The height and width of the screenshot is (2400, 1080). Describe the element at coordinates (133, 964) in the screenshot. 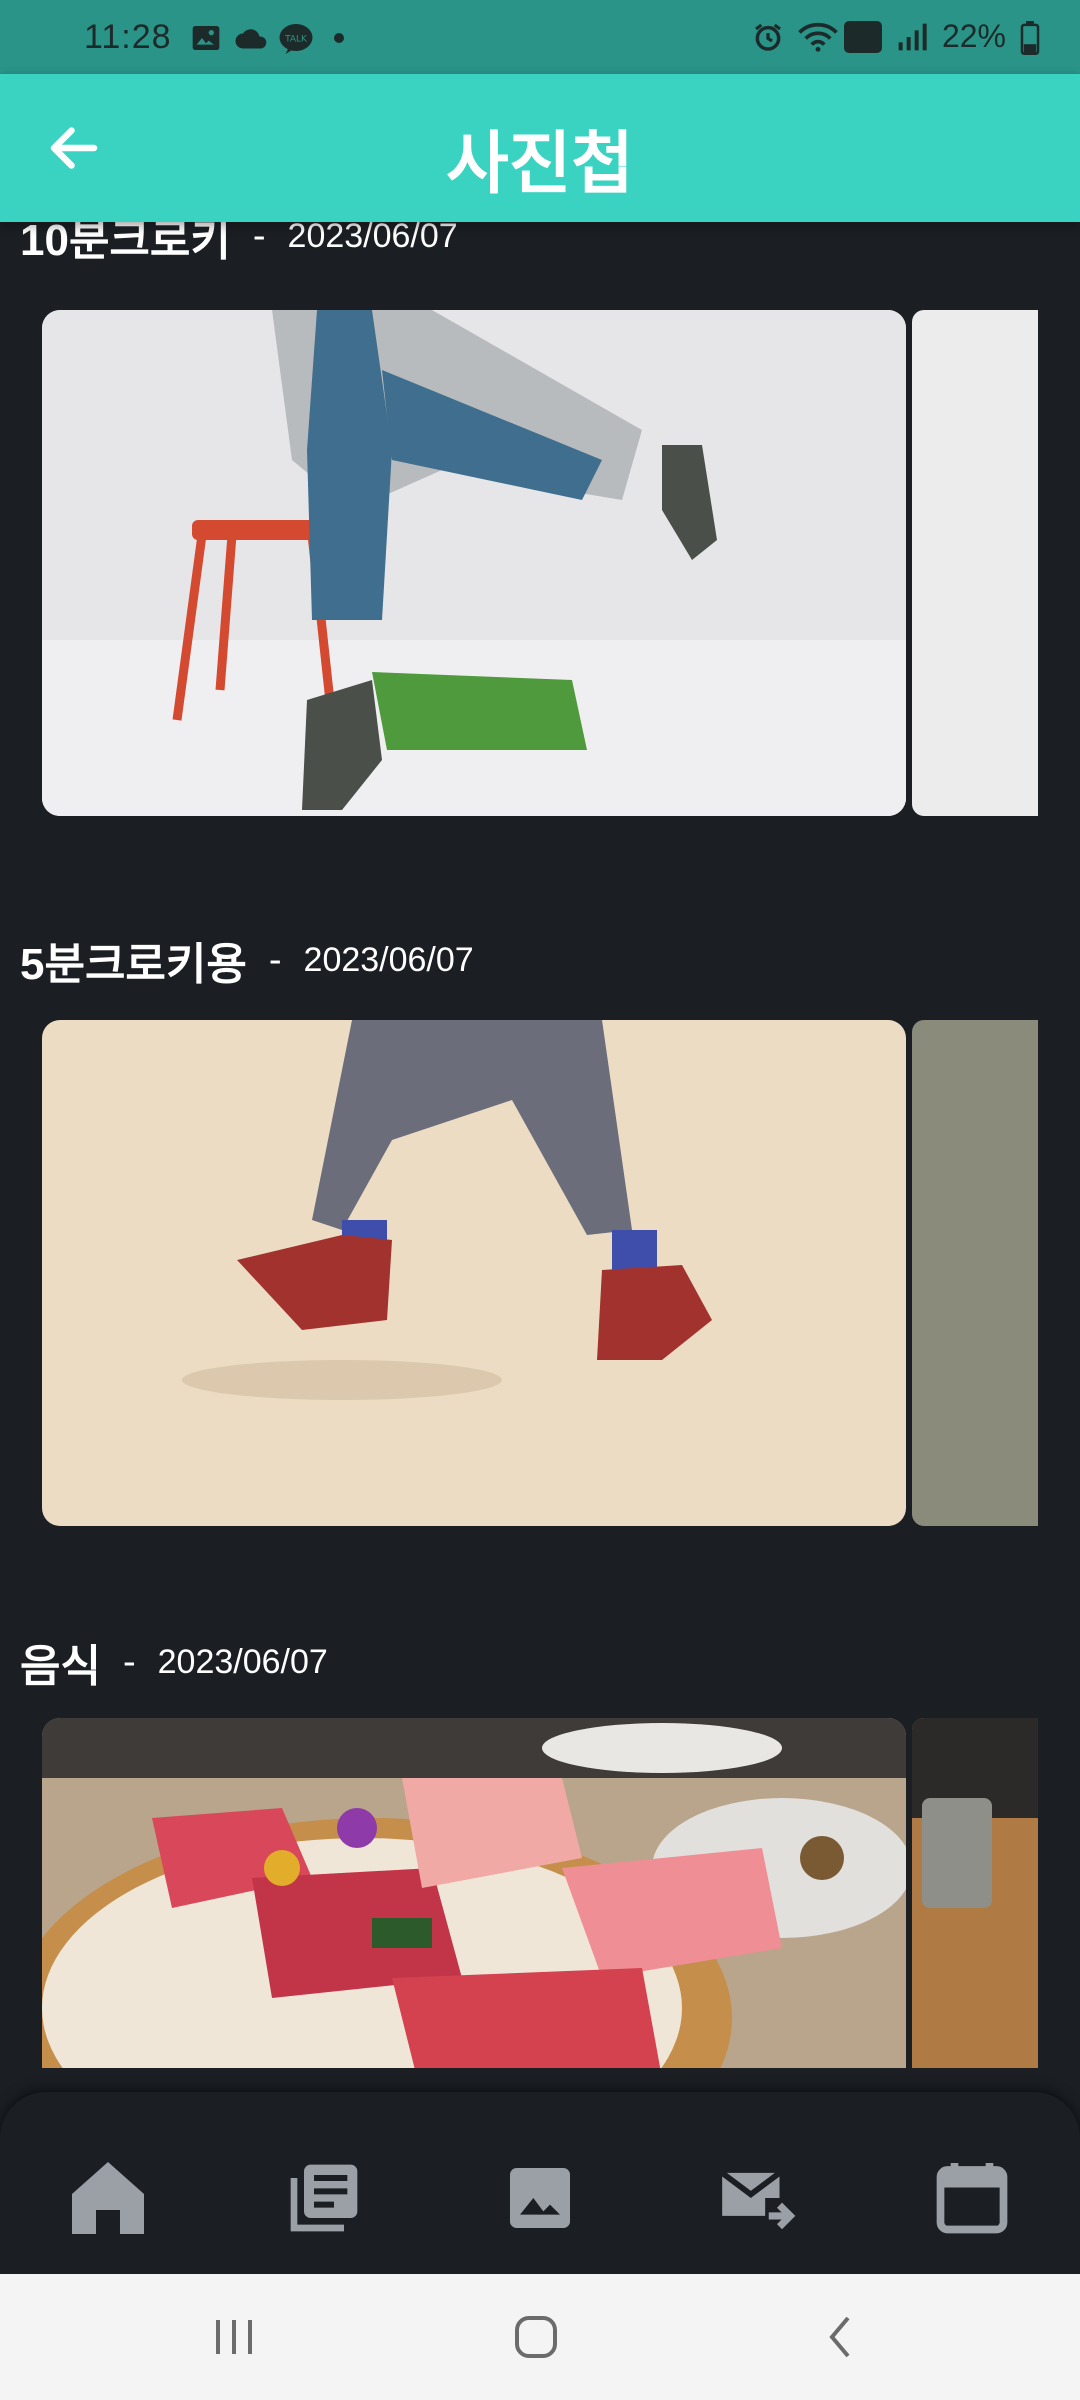

I see `album-title: 5분크로키용` at that location.